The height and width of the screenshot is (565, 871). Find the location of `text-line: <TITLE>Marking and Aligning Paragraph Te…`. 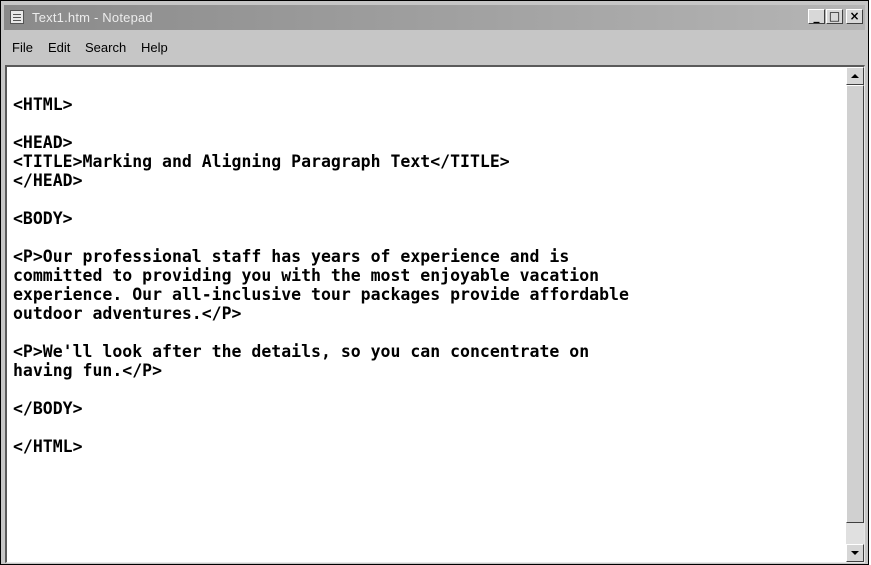

text-line: <TITLE>Marking and Aligning Paragraph Te… is located at coordinates (261, 161).